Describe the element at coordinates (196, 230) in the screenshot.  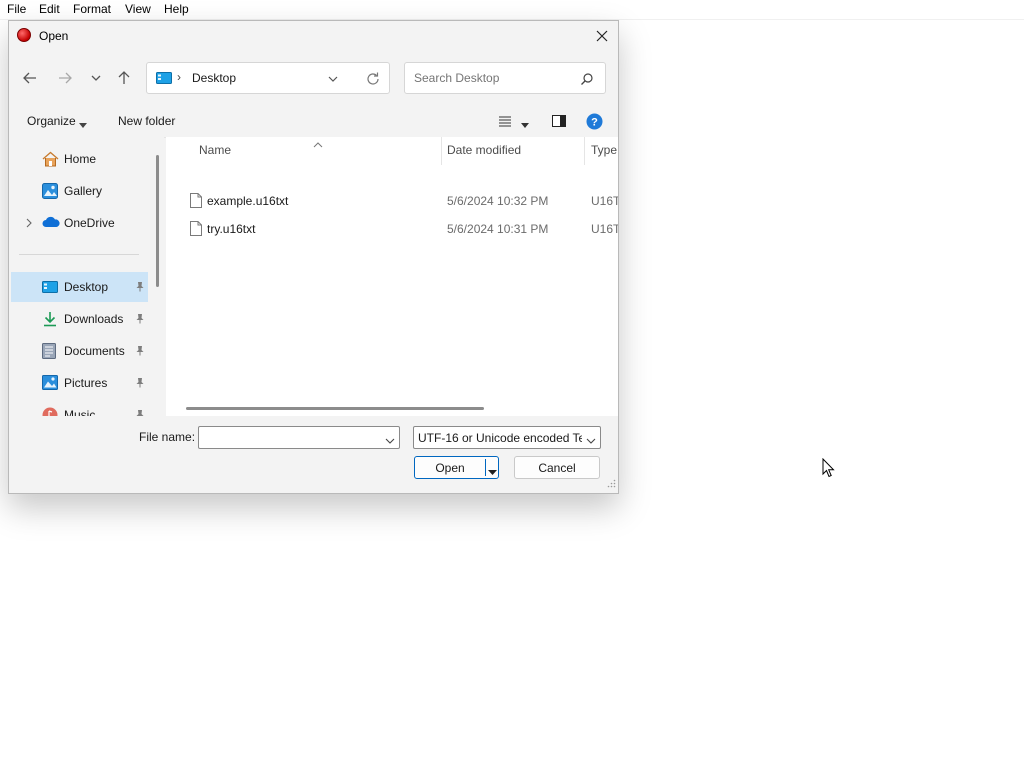
I see `file-icon` at that location.